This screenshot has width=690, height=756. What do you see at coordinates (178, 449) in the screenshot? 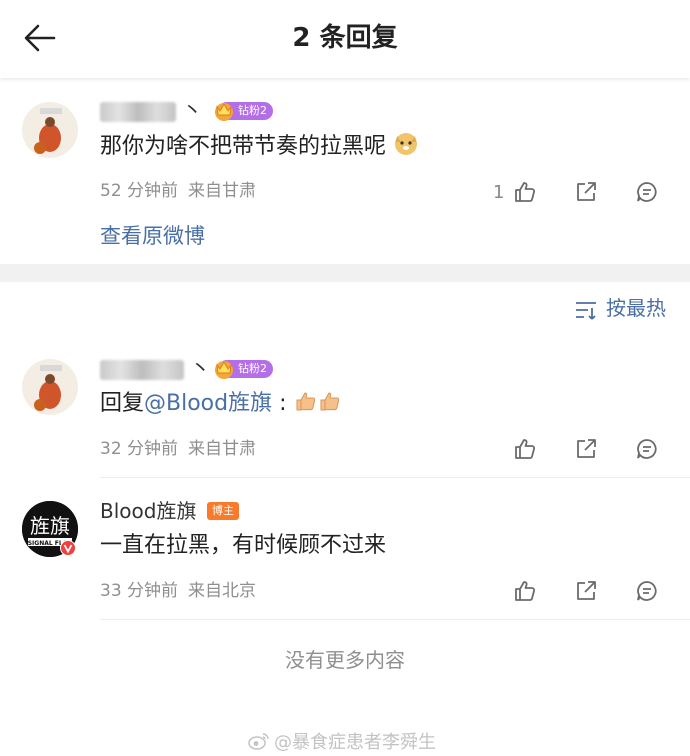
I see `reply-meta: 32 分钟前 来自甘肃` at bounding box center [178, 449].